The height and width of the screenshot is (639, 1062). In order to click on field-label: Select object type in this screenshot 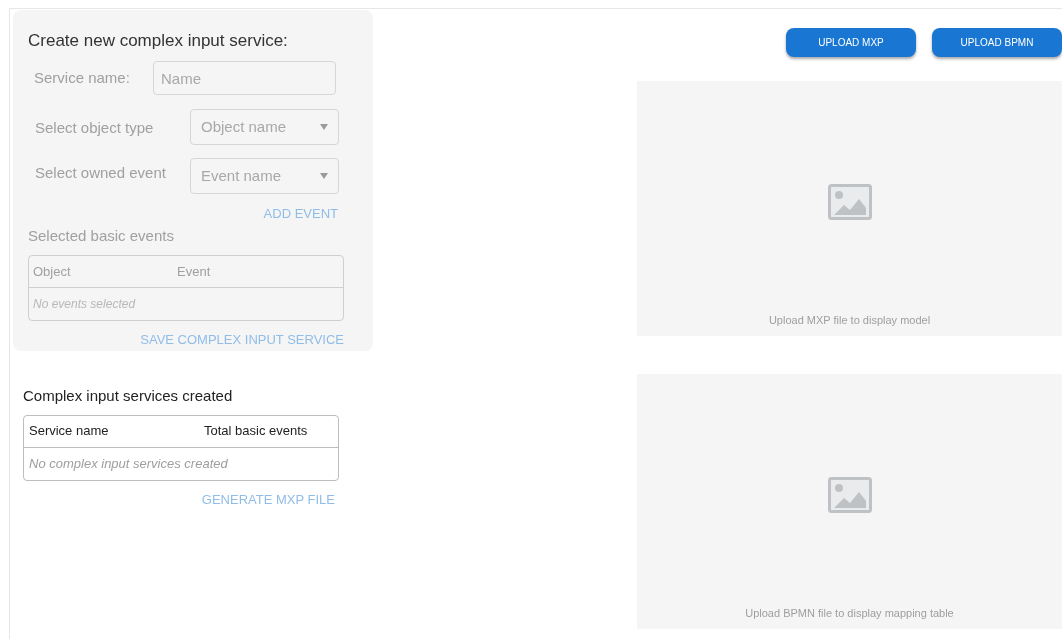, I will do `click(95, 127)`.